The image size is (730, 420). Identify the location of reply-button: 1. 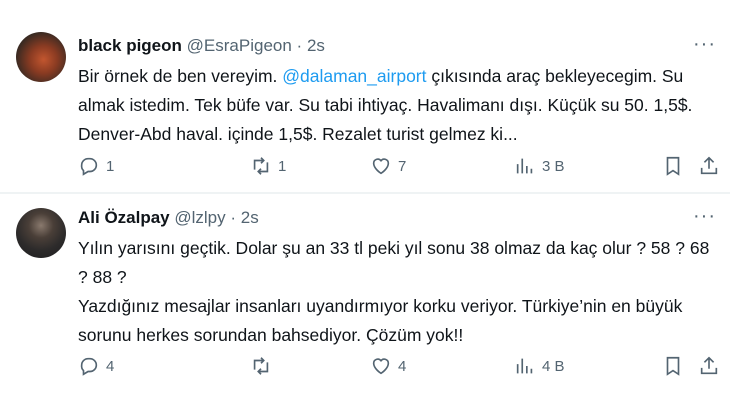
(96, 166).